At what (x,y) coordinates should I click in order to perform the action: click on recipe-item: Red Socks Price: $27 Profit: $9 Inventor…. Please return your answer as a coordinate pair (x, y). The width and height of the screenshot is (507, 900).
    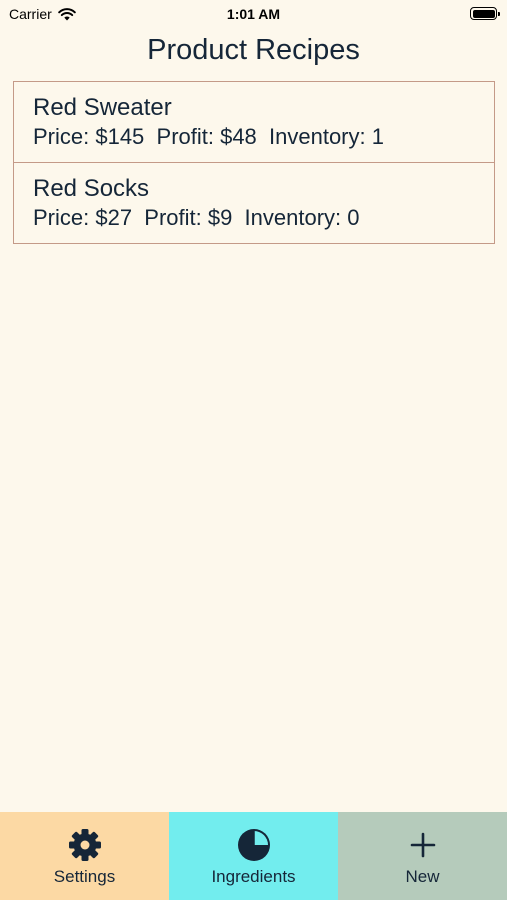
    Looking at the image, I should click on (254, 203).